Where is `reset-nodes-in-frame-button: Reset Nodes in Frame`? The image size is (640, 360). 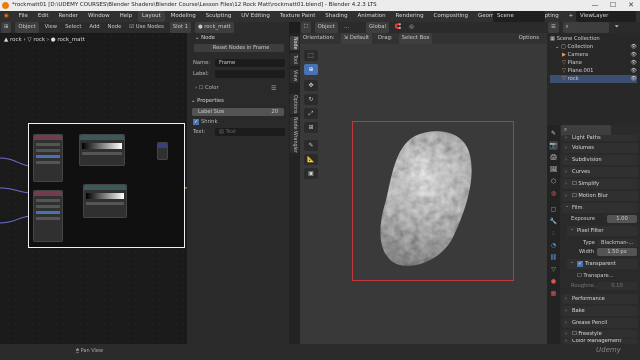 reset-nodes-in-frame-button: Reset Nodes in Frame is located at coordinates (239, 48).